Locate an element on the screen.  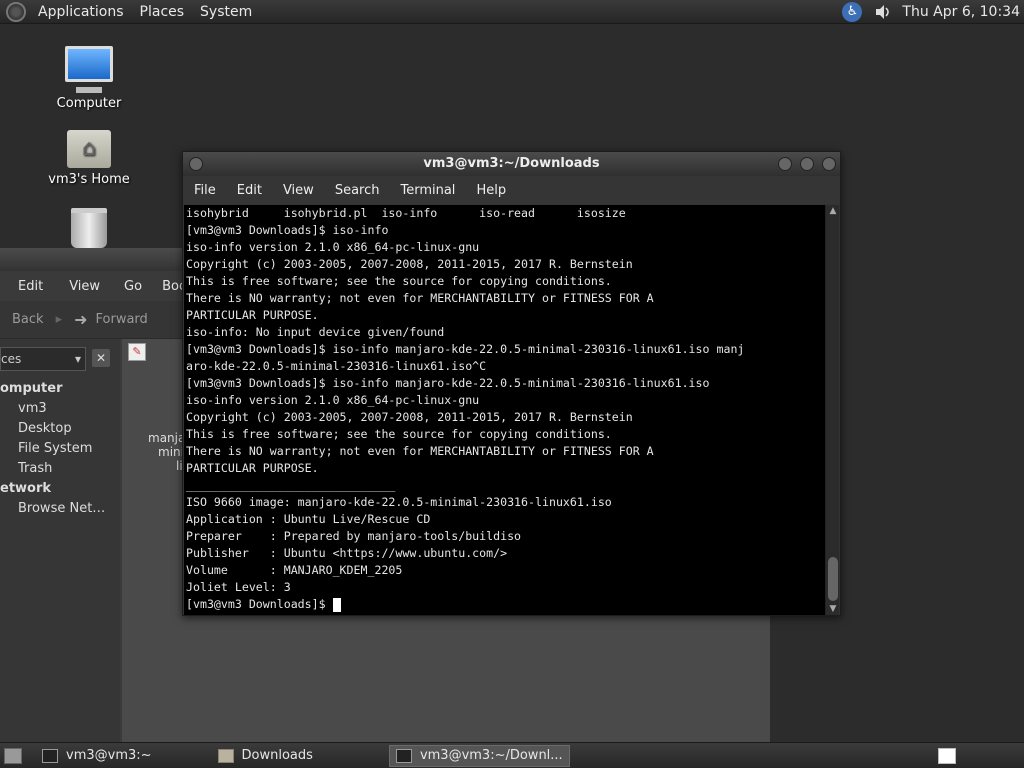
terminal-line: Volume : MANJARO_KDEM_2205 is located at coordinates (294, 570).